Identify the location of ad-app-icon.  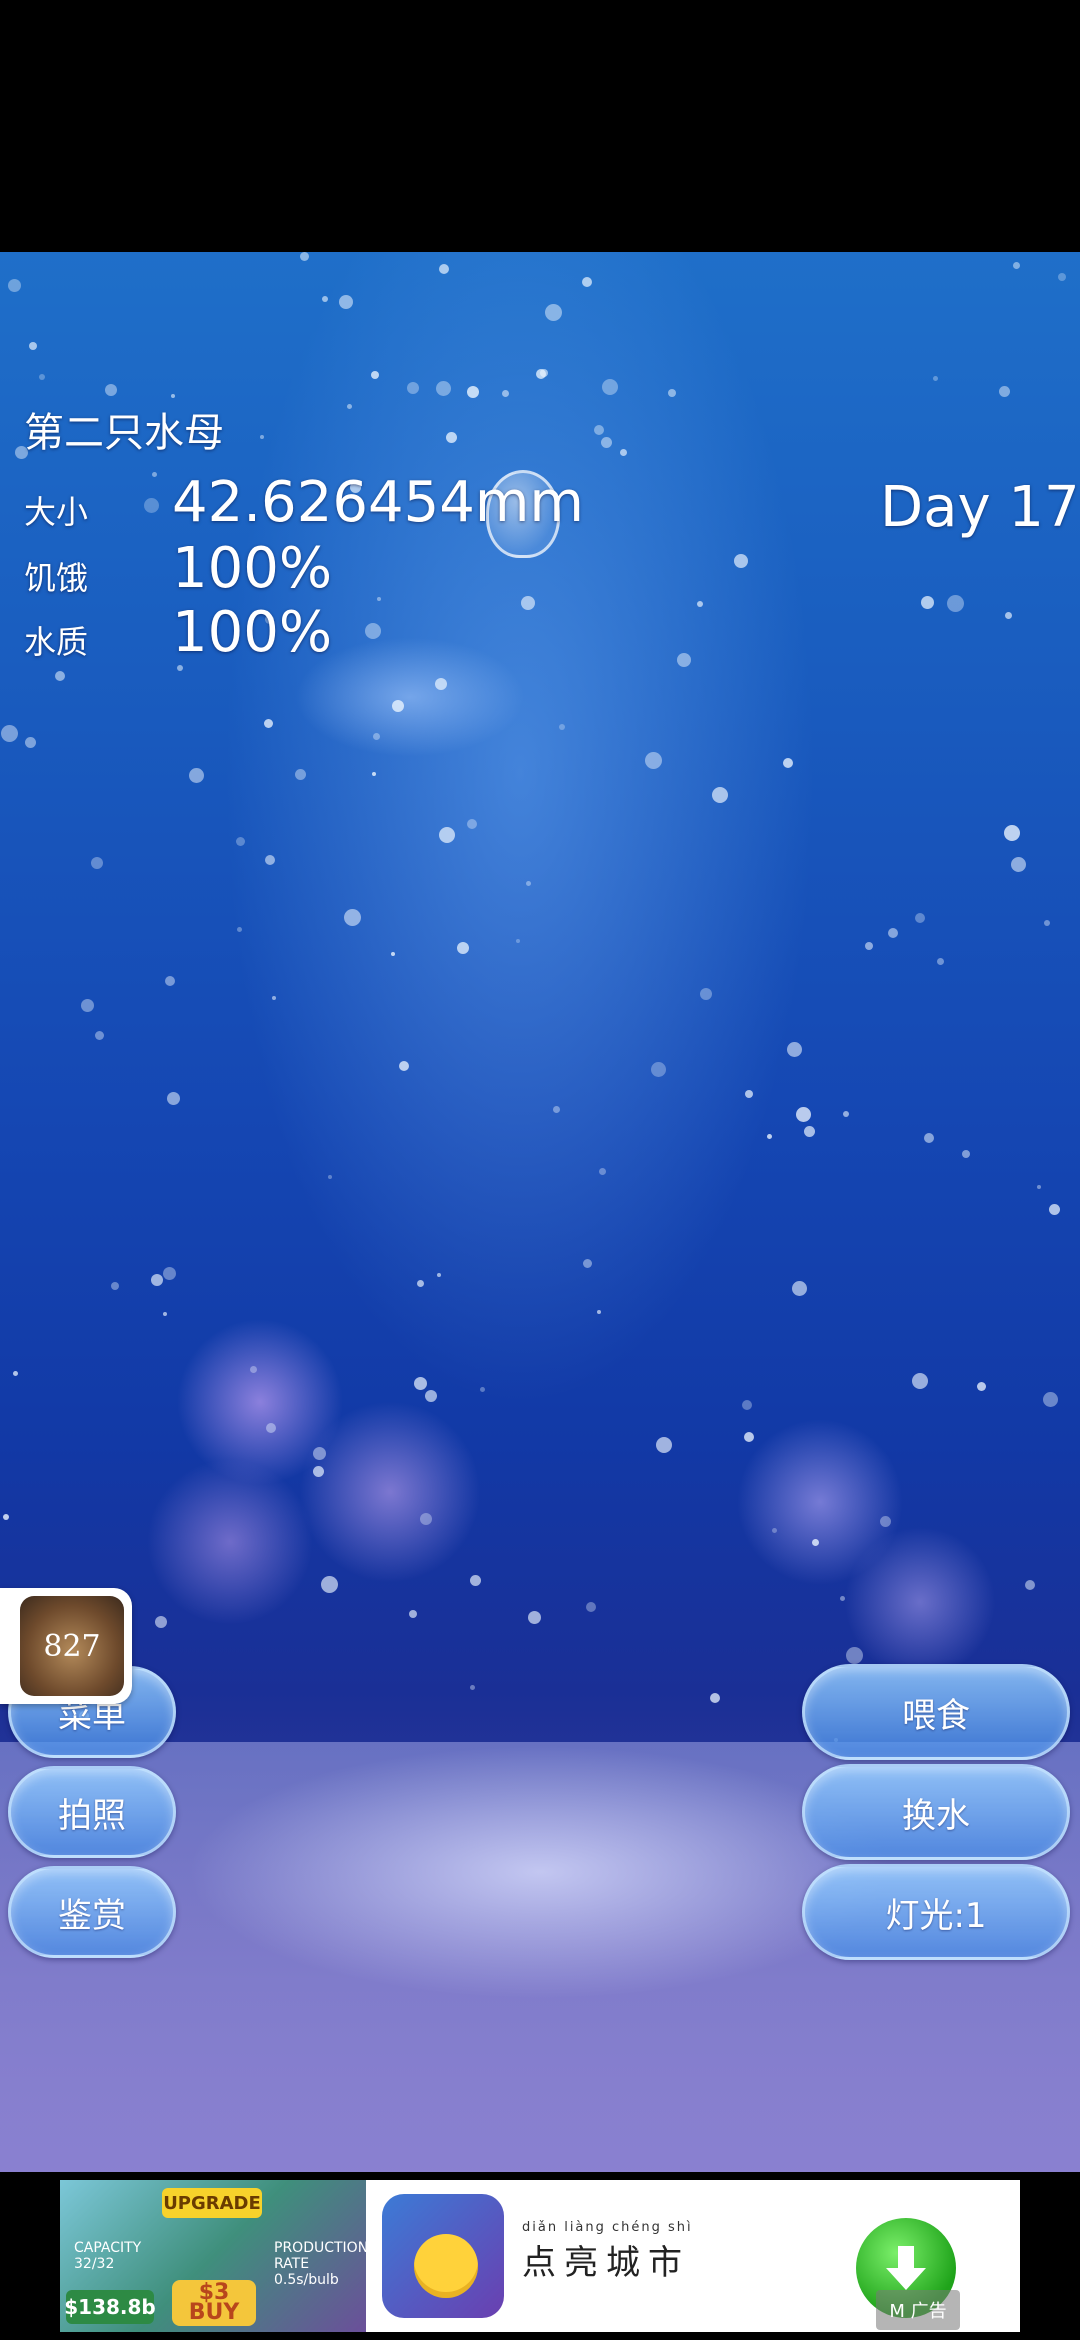
(443, 2256).